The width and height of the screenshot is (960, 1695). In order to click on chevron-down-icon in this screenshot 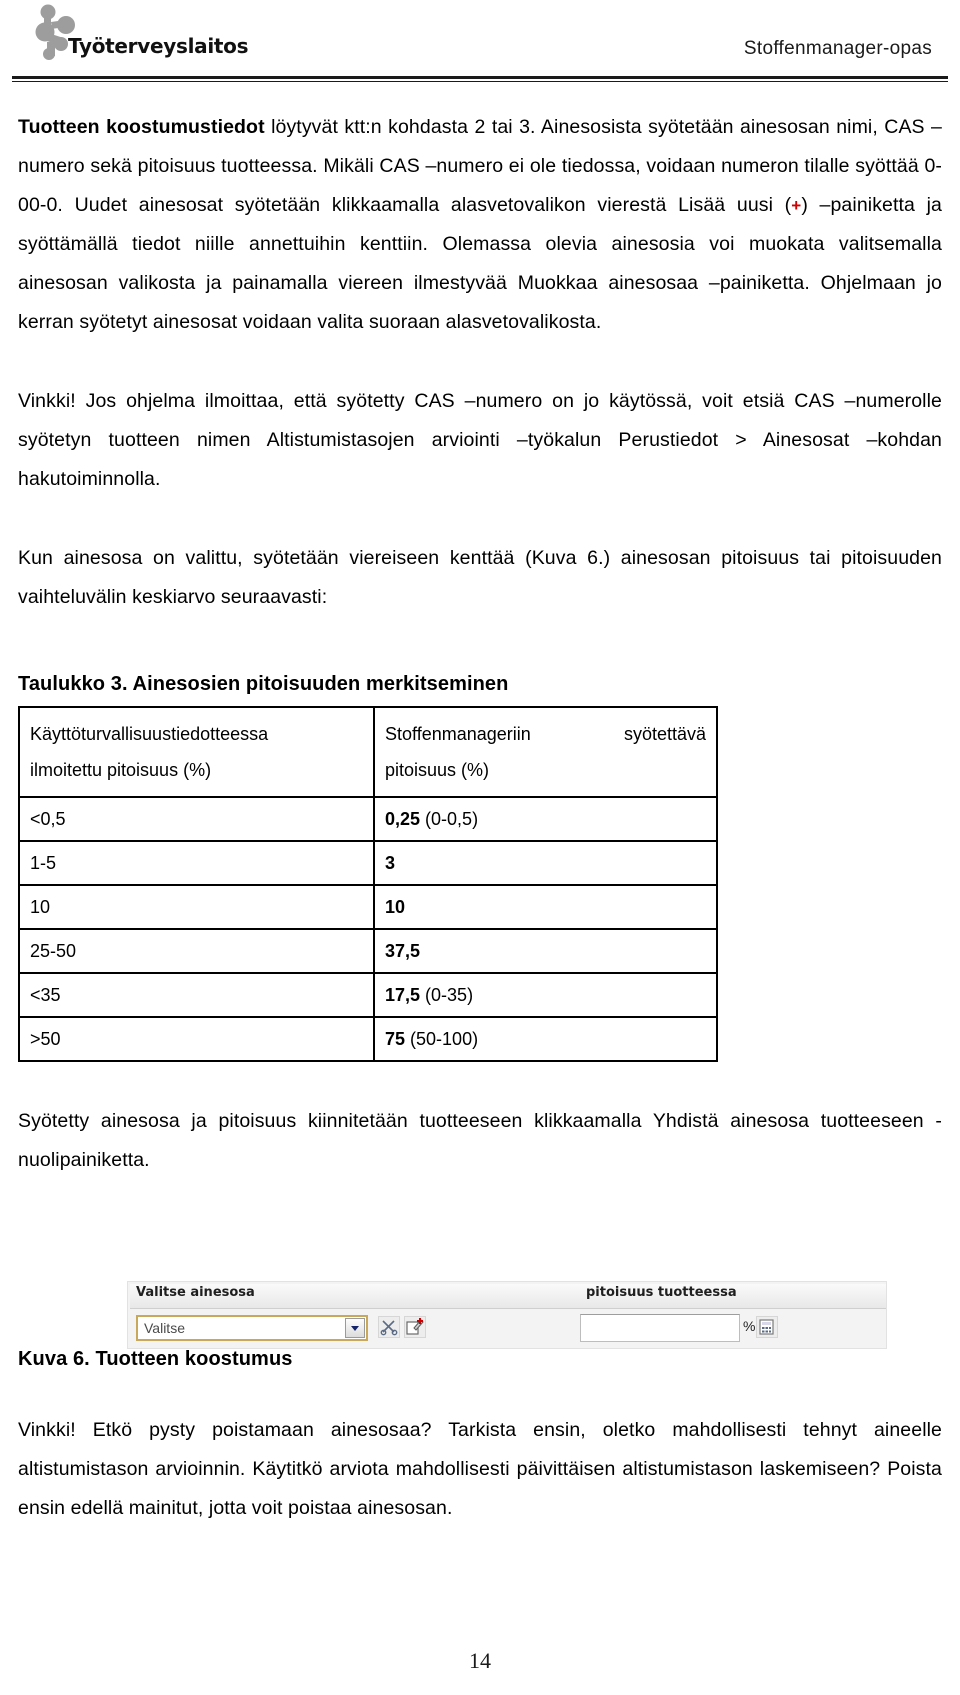, I will do `click(355, 1328)`.